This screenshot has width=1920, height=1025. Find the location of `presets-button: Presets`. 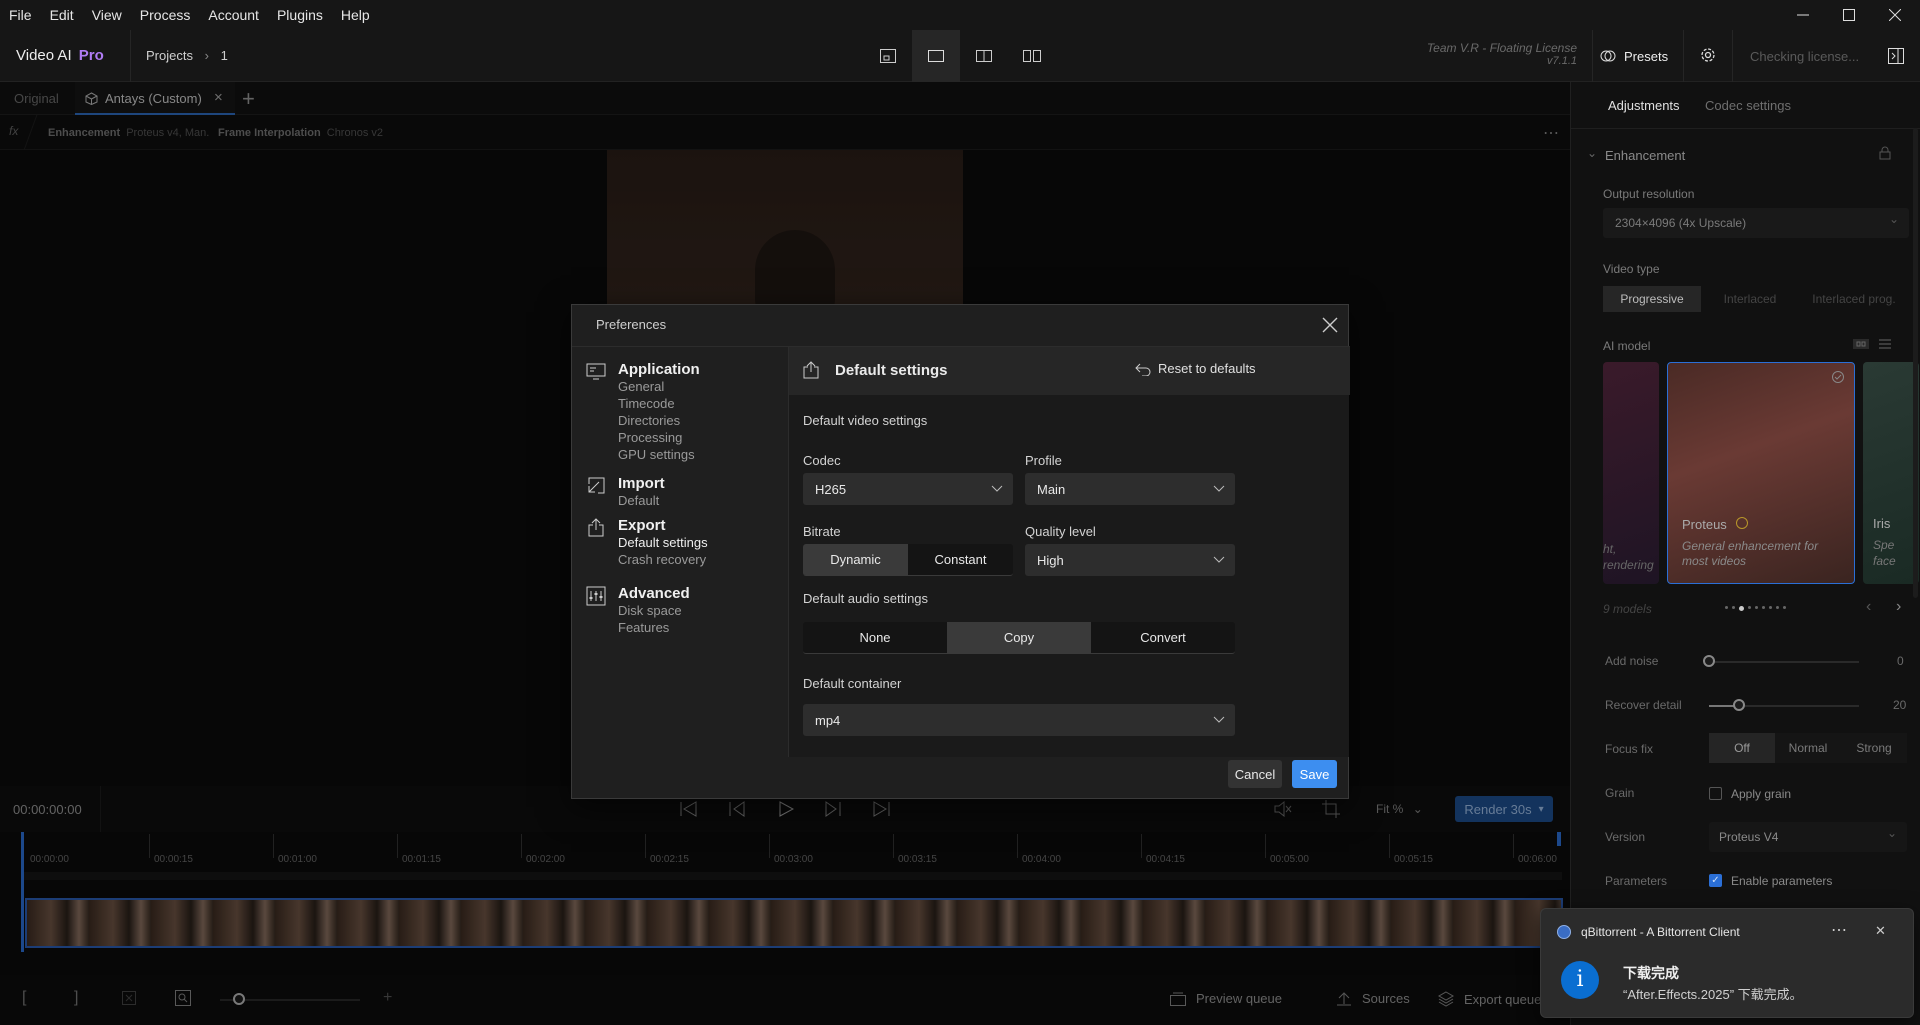

presets-button: Presets is located at coordinates (1634, 56).